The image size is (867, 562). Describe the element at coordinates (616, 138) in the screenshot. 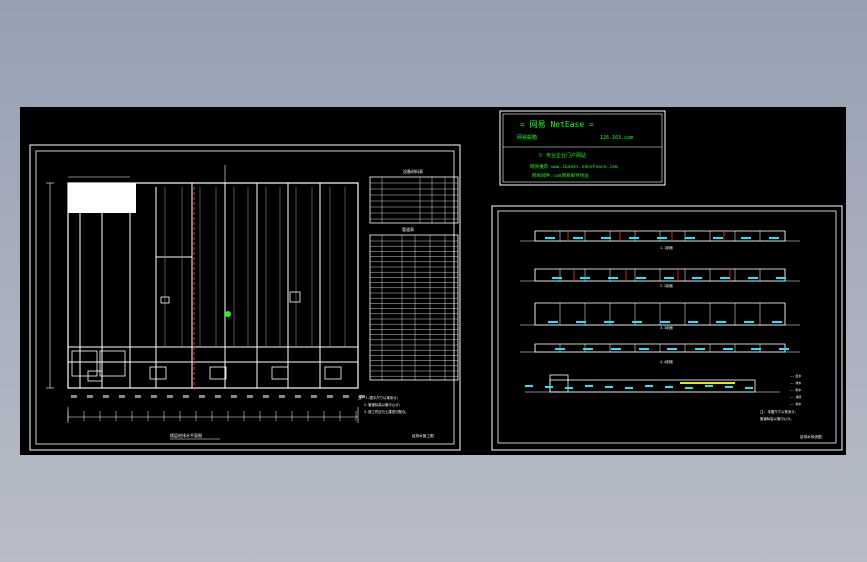

I see `stamp-line1-right: 126.163.com` at that location.